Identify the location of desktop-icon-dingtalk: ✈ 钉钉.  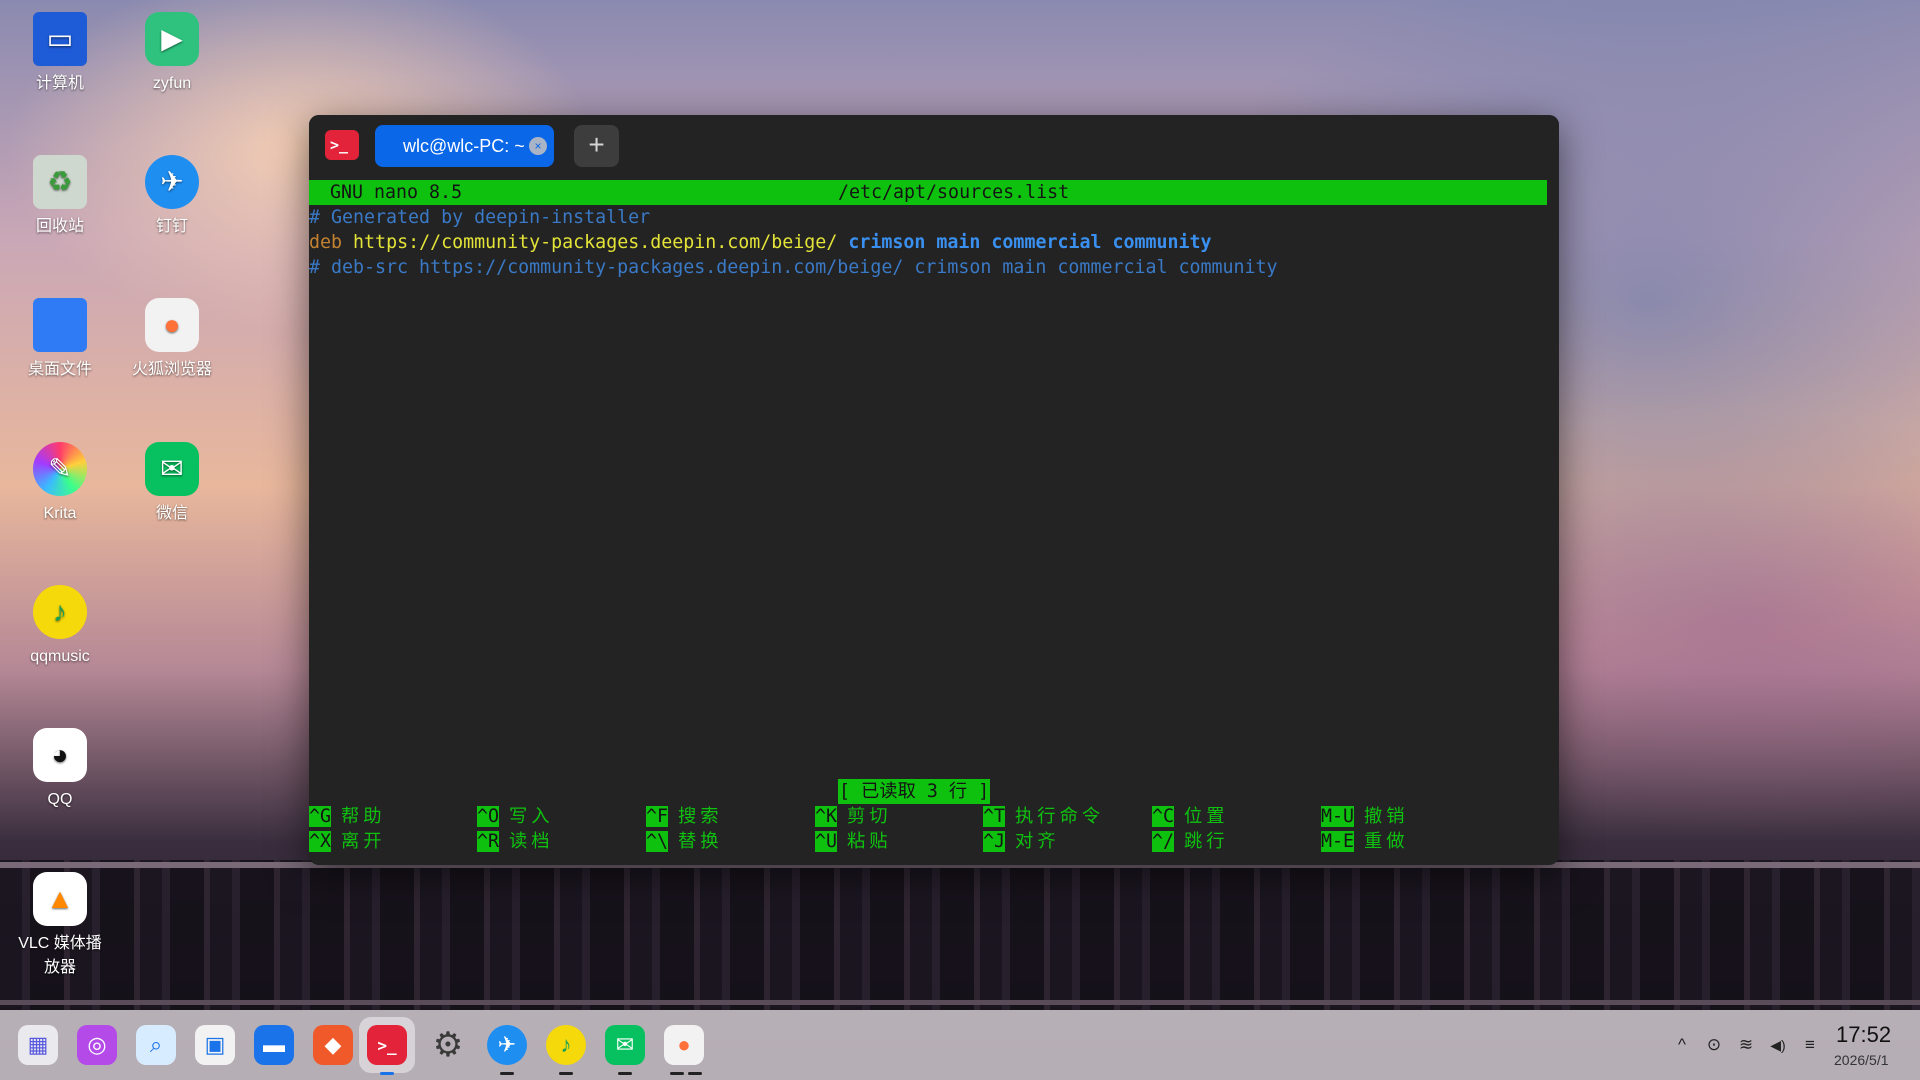
(172, 197).